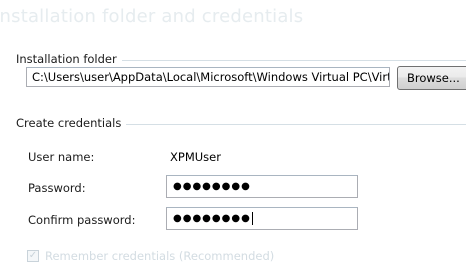 The height and width of the screenshot is (264, 466). Describe the element at coordinates (152, 16) in the screenshot. I see `page-title: Installation folder and credentials` at that location.